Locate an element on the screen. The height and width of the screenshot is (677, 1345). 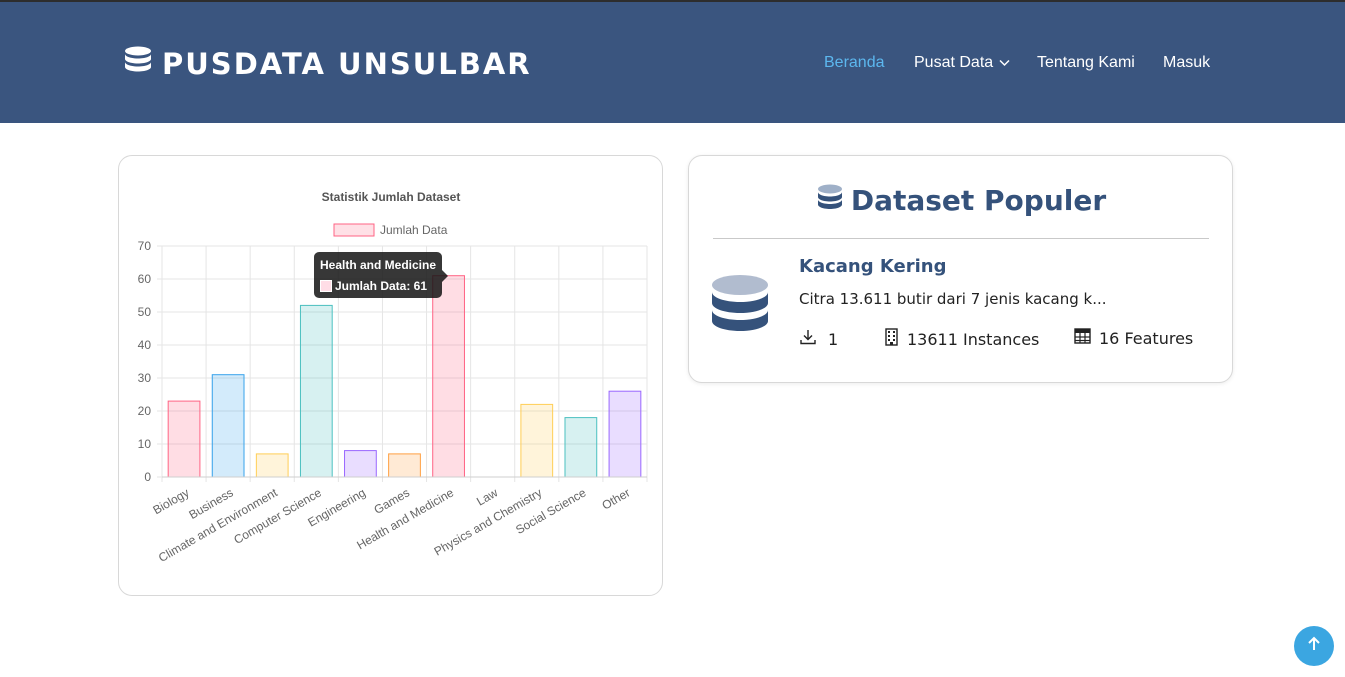
x-tick-label: Other is located at coordinates (615, 498).